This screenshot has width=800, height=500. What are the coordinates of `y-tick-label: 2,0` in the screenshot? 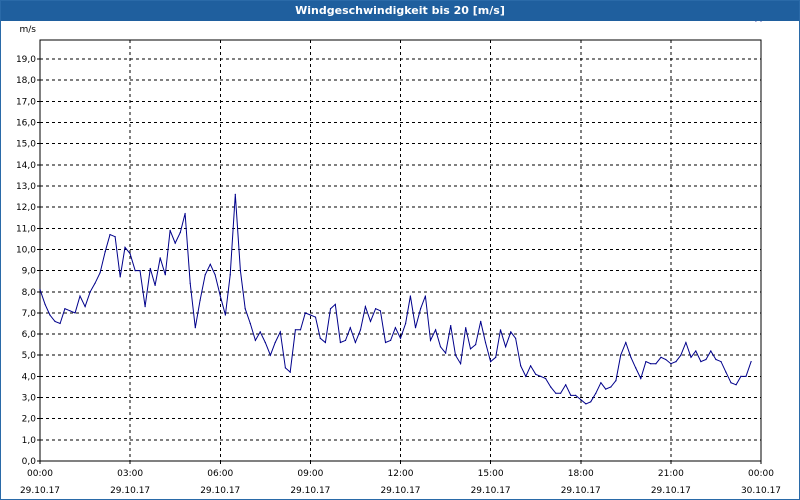 It's located at (29, 420).